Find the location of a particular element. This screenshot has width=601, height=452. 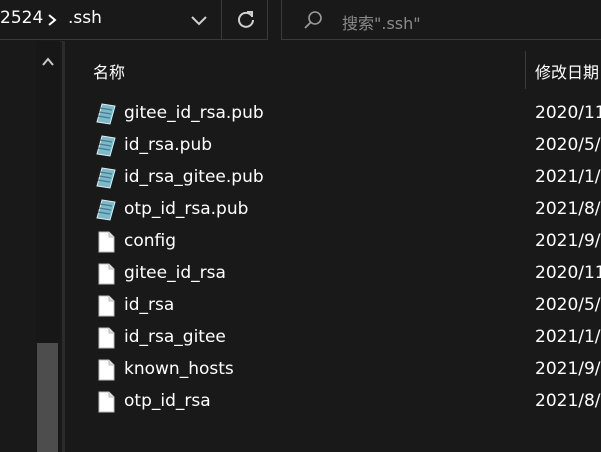

file-name: otp_id_rsa.pub is located at coordinates (186, 209).